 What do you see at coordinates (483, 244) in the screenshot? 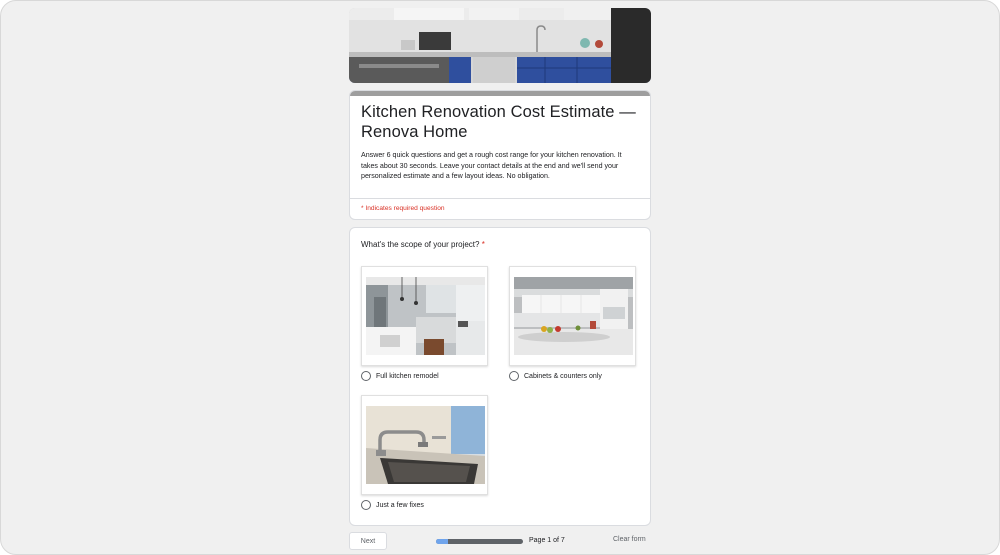
I see `required-asterisk: *` at bounding box center [483, 244].